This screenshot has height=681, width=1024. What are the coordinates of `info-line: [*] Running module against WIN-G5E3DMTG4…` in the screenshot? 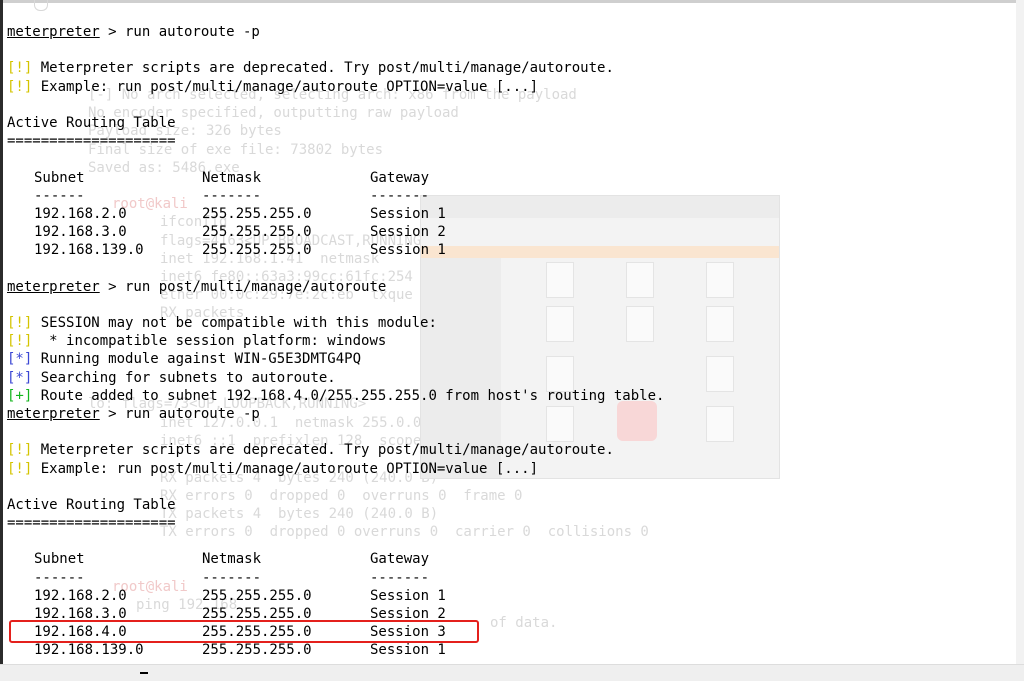 It's located at (507, 359).